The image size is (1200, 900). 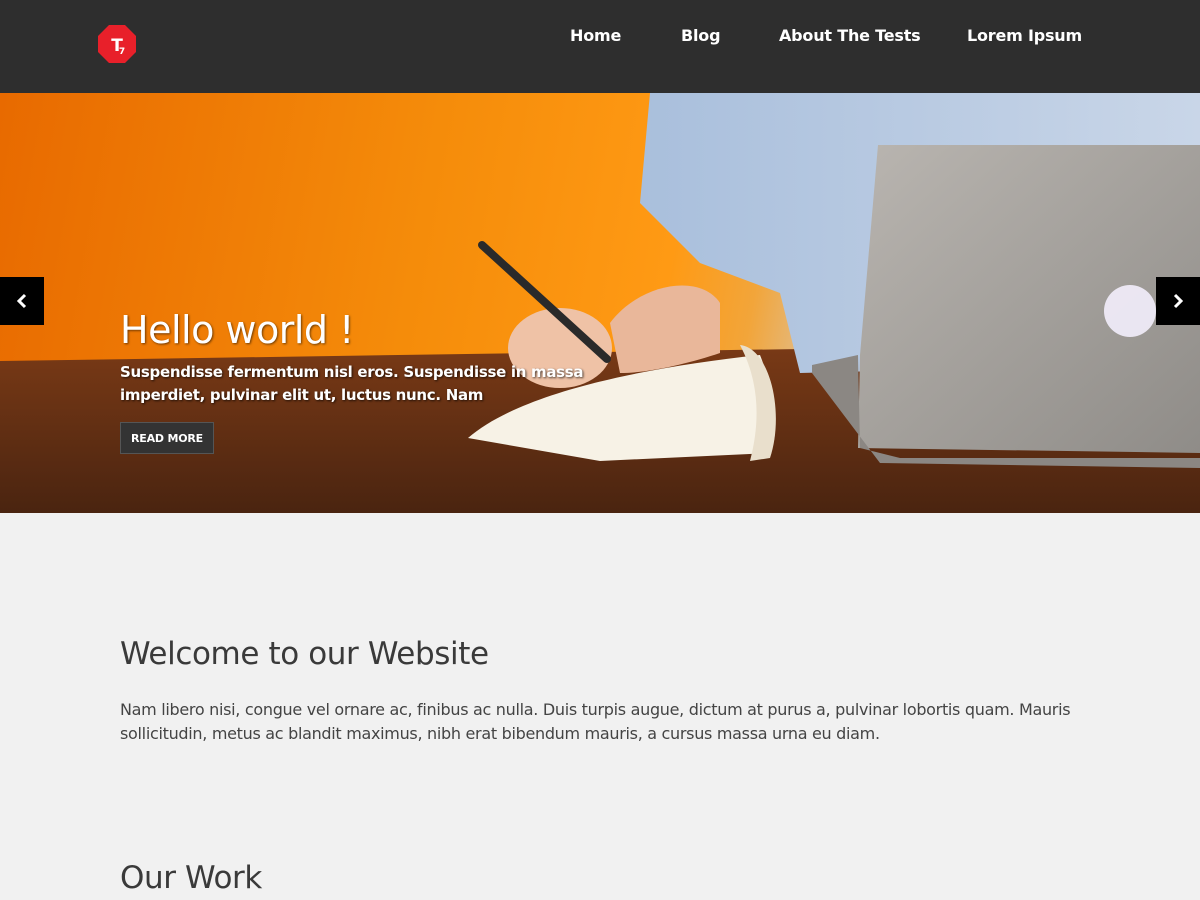 I want to click on slider-prev-button, so click(x=22, y=301).